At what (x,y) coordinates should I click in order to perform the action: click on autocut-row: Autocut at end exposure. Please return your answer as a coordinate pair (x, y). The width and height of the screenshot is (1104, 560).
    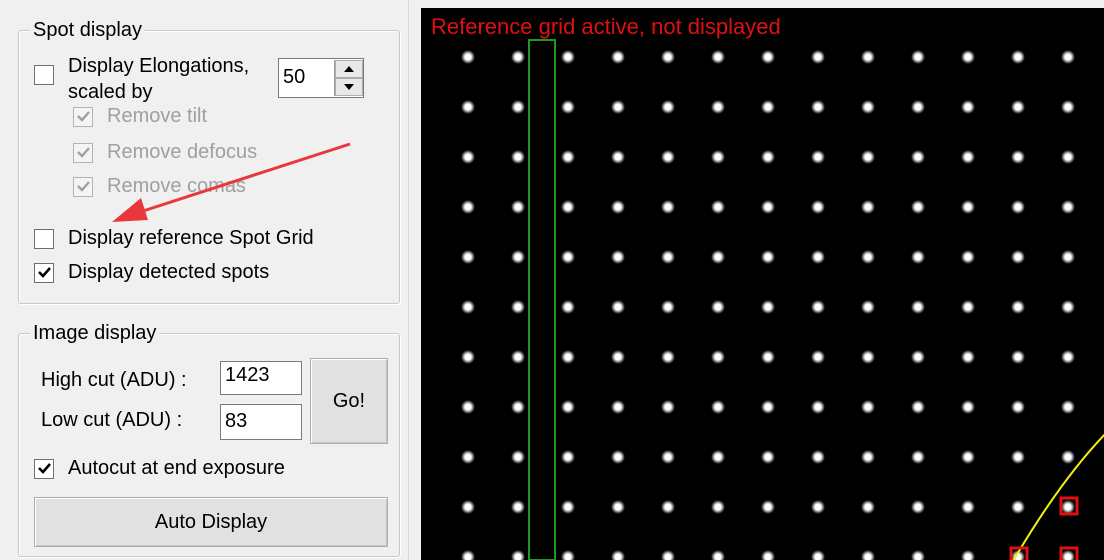
    Looking at the image, I should click on (159, 468).